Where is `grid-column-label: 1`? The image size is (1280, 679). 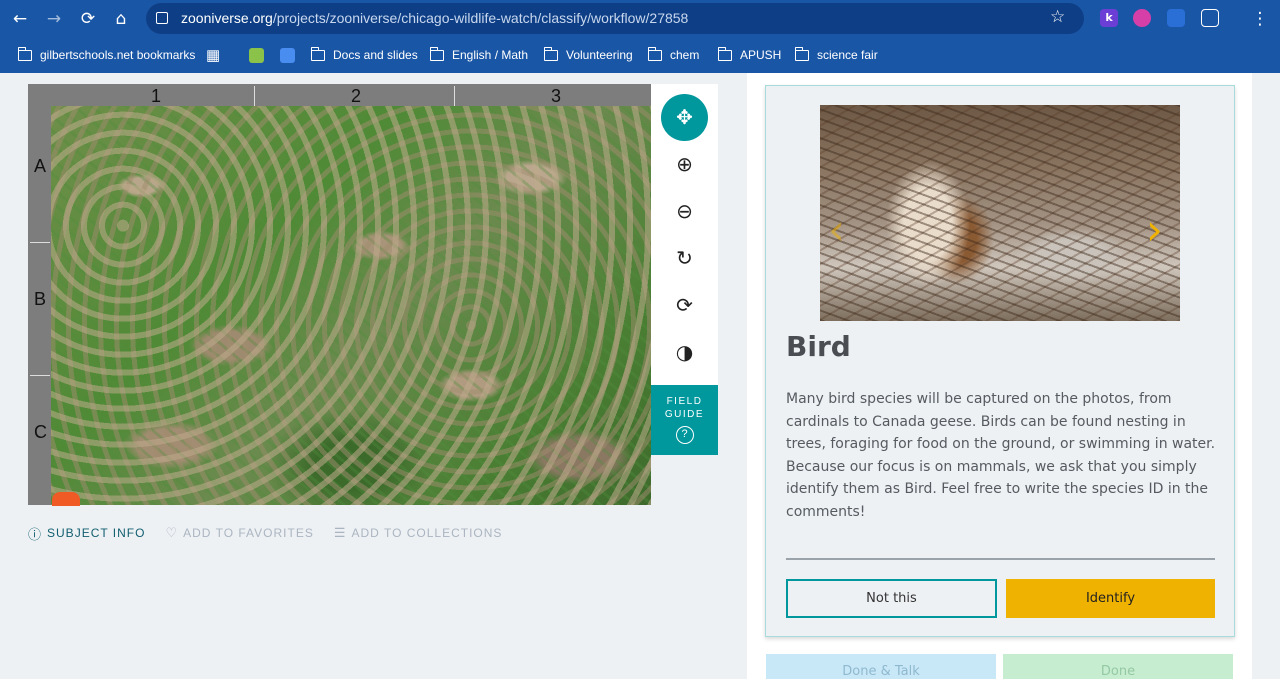 grid-column-label: 1 is located at coordinates (156, 96).